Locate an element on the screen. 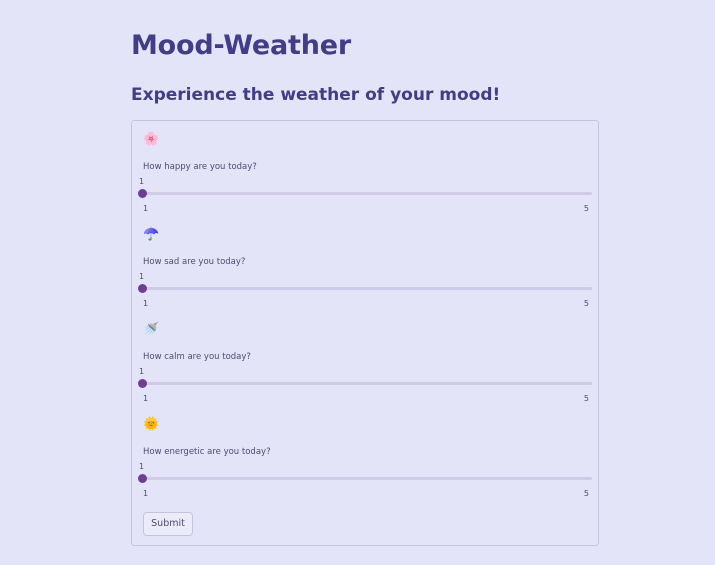  energetic-slider-track is located at coordinates (365, 478).